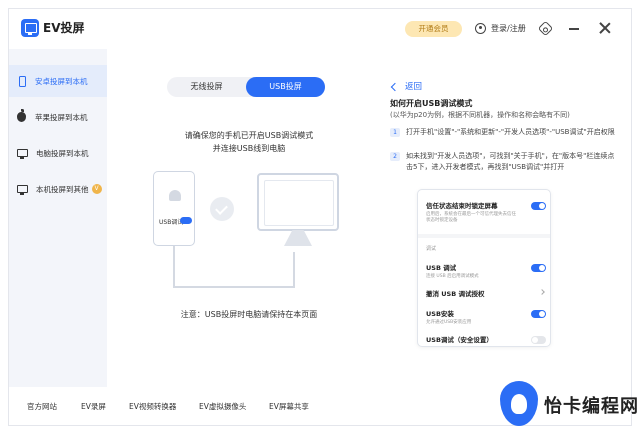 The image size is (640, 434). Describe the element at coordinates (591, 406) in the screenshot. I see `watermark-text: 怡卡编程网` at that location.